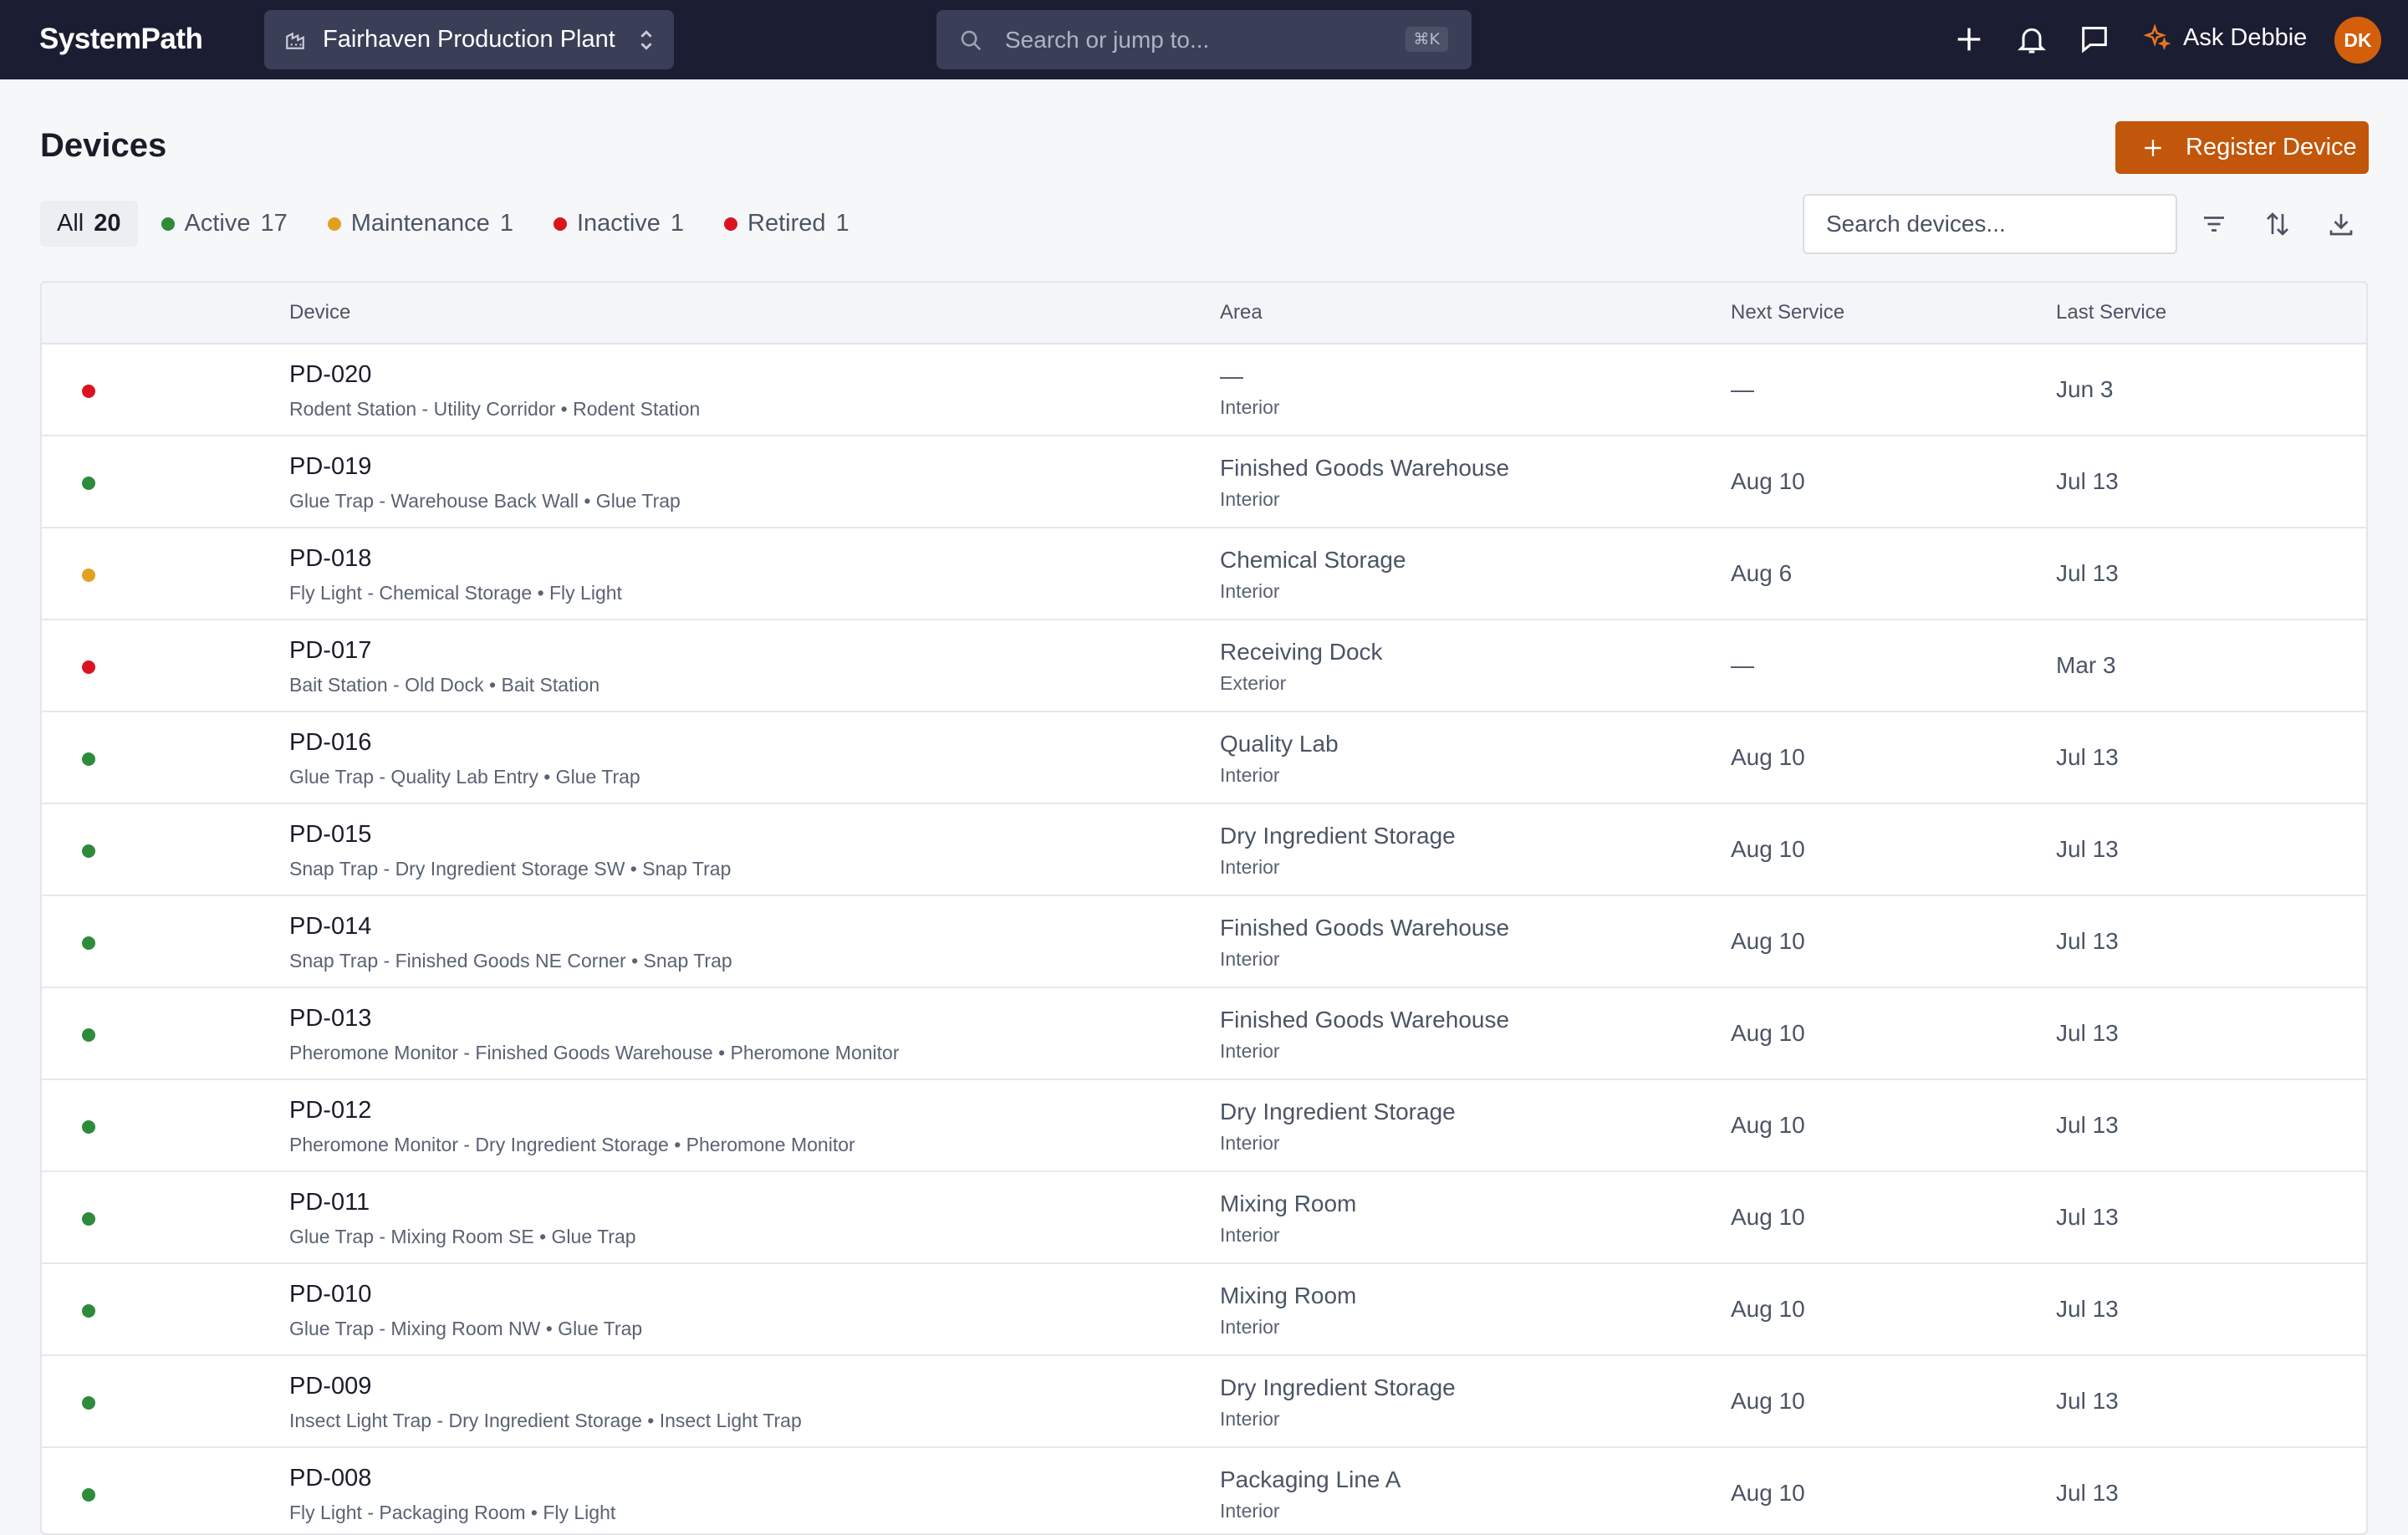  I want to click on device-id: PD-011, so click(330, 1202).